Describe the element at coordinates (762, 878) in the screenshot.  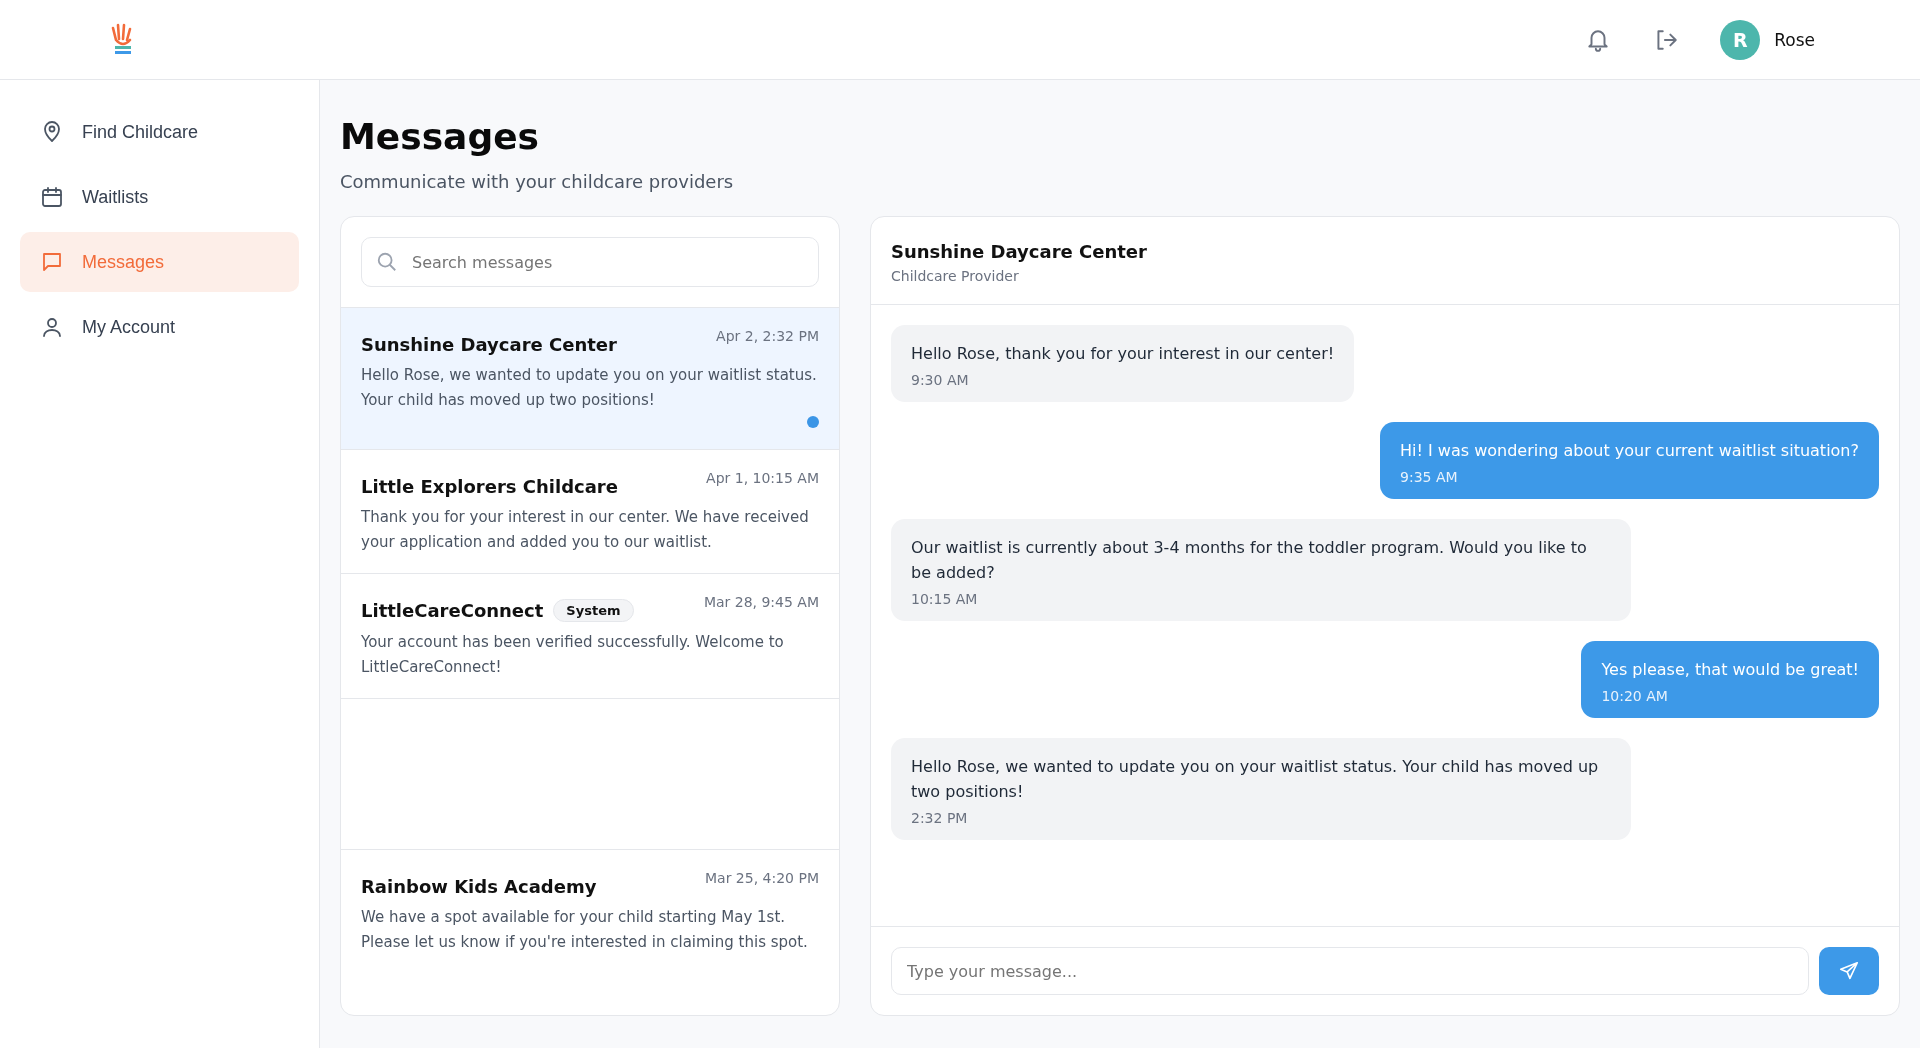
I see `conversation-time: Mar 25, 4:20 PM` at that location.